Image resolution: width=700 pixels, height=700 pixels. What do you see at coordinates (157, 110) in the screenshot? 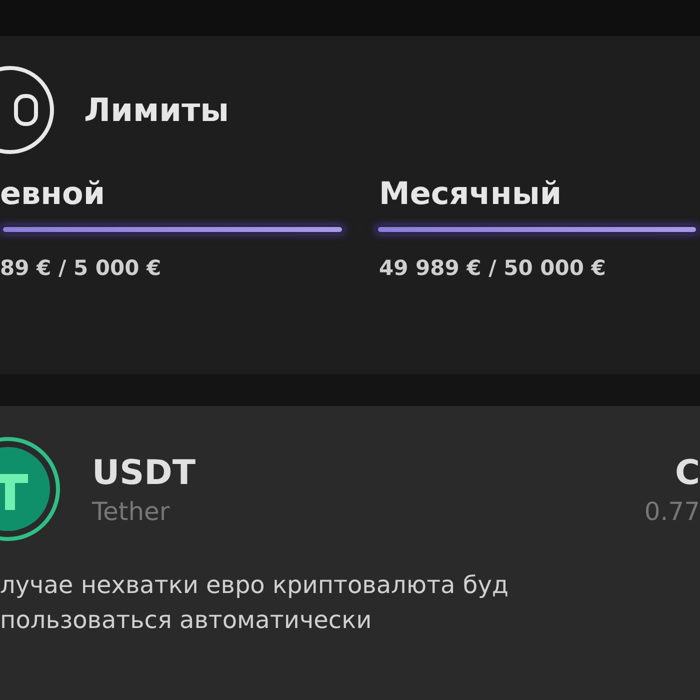
I see `limits-title: Лимиты` at bounding box center [157, 110].